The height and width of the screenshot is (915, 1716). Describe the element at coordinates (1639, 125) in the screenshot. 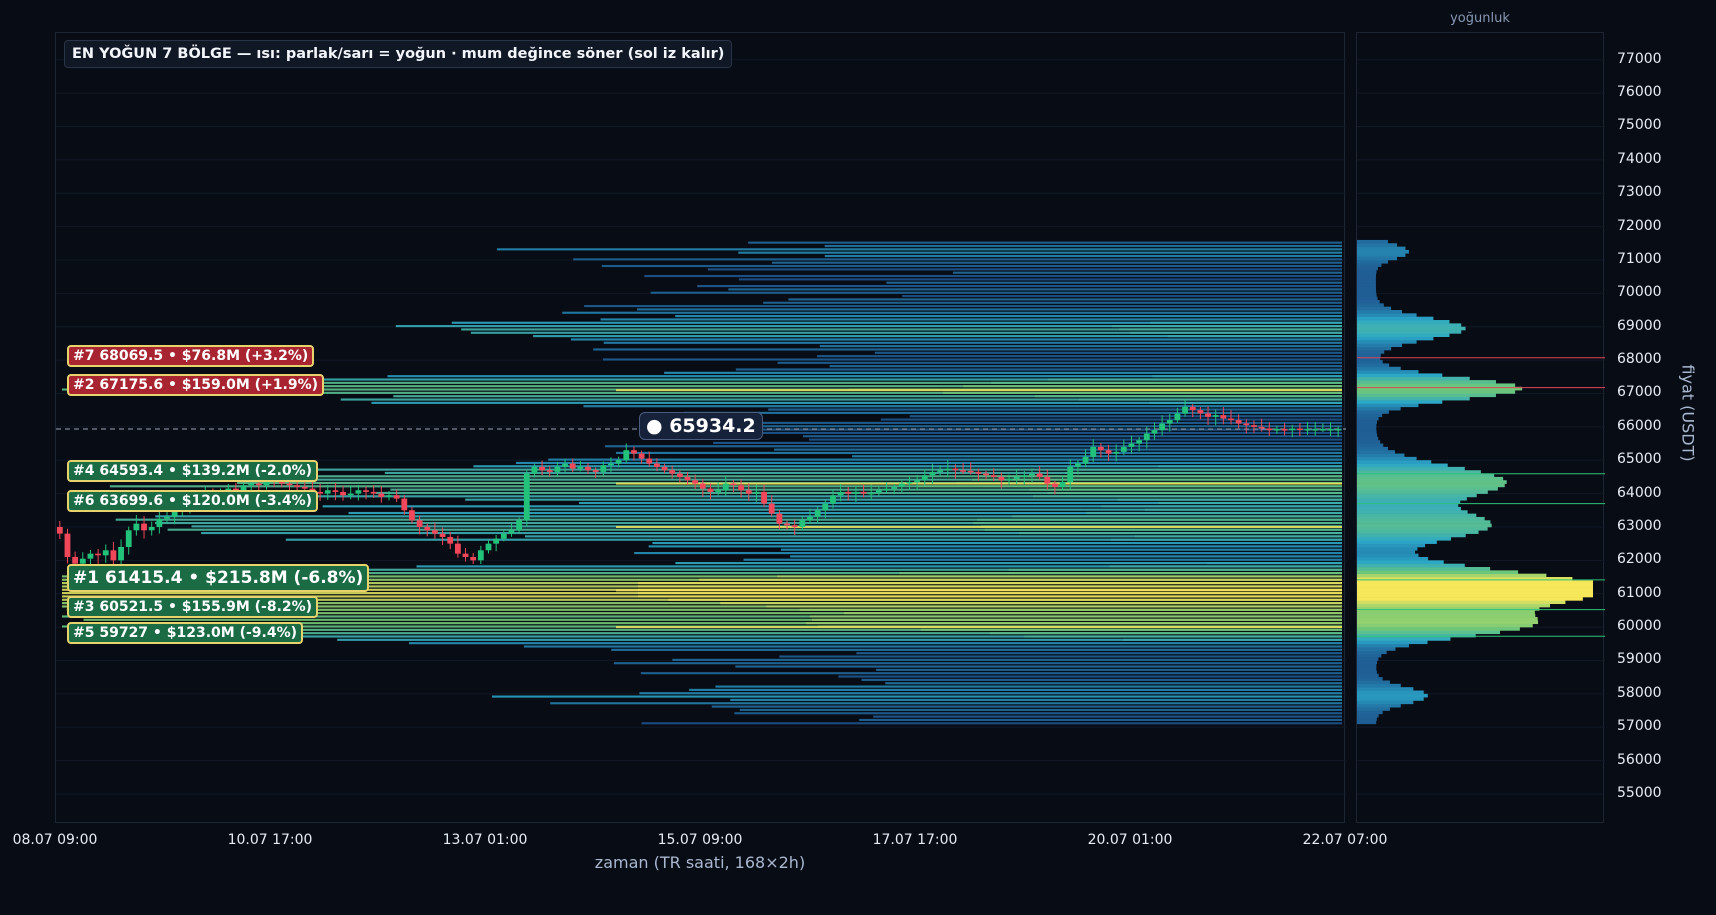

I see `y-tick-label: 75000` at that location.